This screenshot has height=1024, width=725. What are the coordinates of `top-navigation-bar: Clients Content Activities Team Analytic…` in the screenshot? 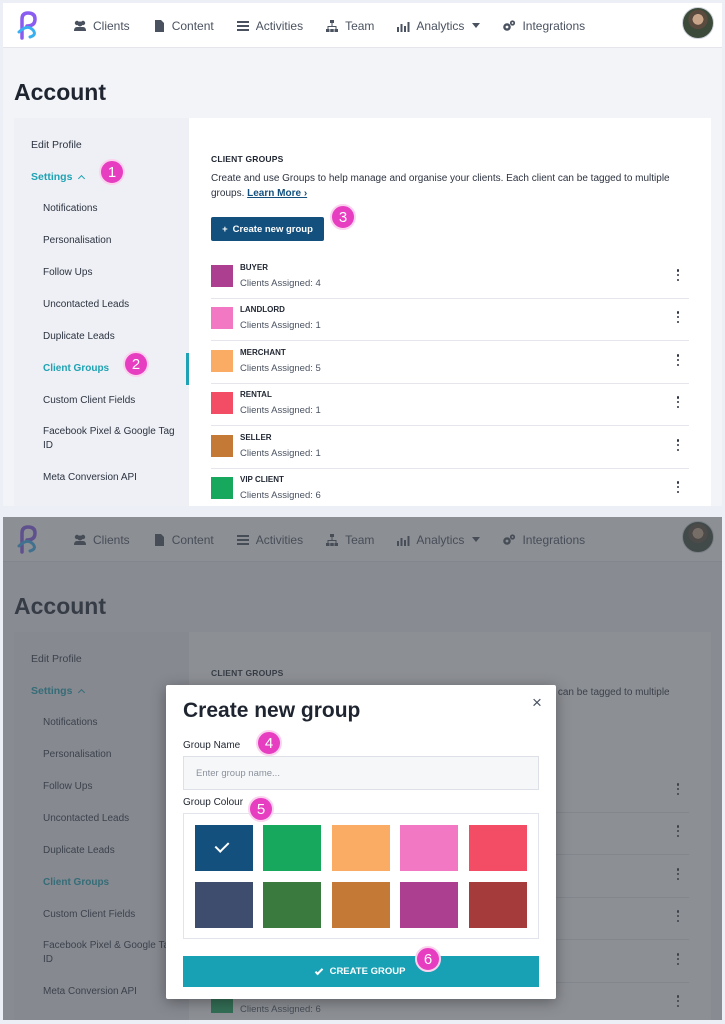 It's located at (362, 25).